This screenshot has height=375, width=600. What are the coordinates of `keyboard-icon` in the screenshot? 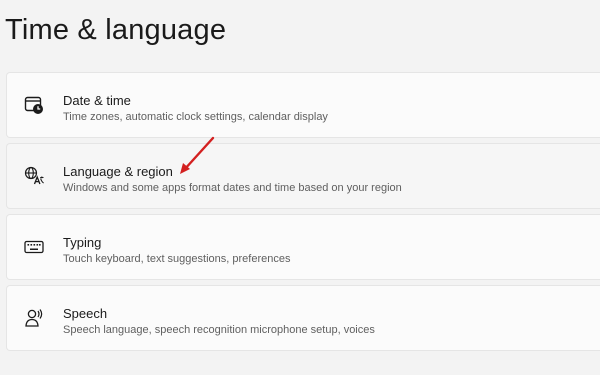 It's located at (34, 247).